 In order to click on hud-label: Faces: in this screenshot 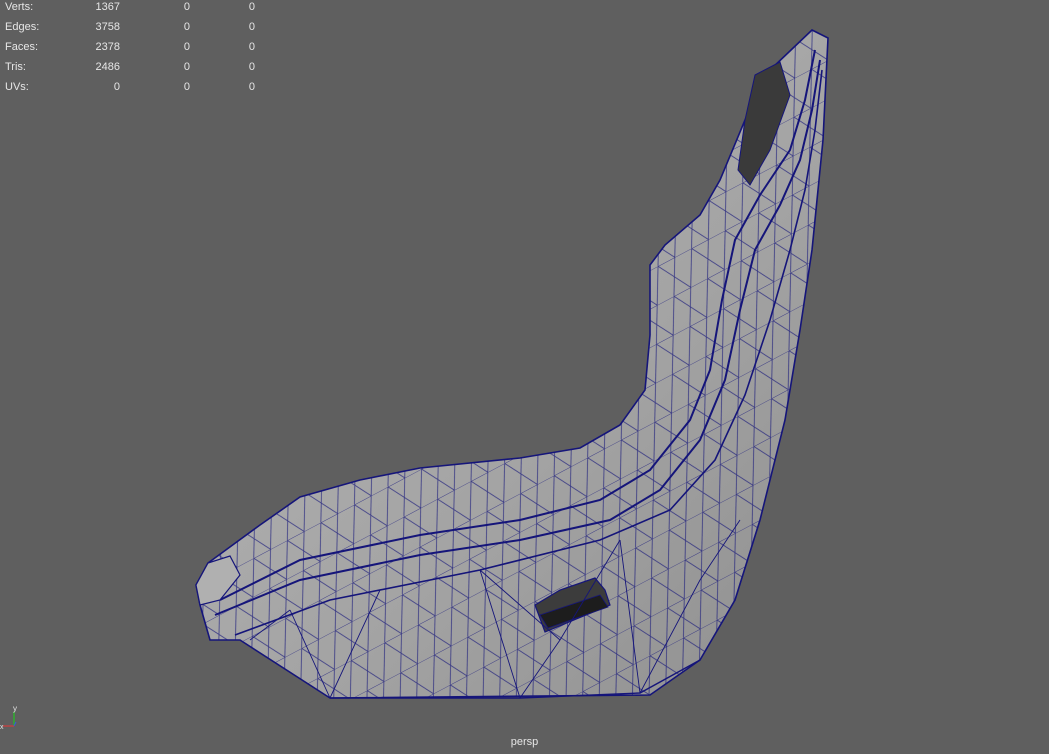, I will do `click(22, 47)`.